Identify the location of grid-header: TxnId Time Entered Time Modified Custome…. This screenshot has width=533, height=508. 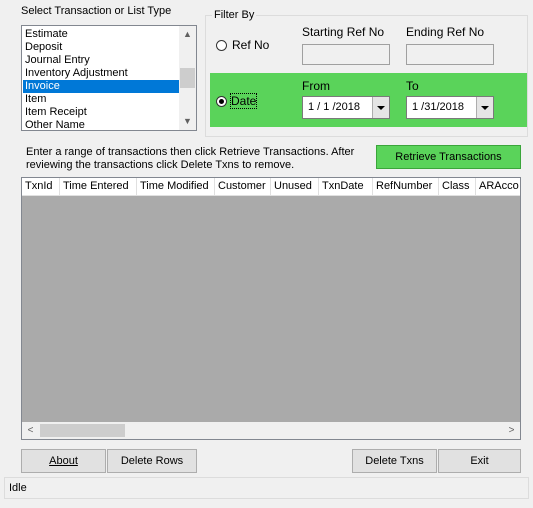
(271, 187).